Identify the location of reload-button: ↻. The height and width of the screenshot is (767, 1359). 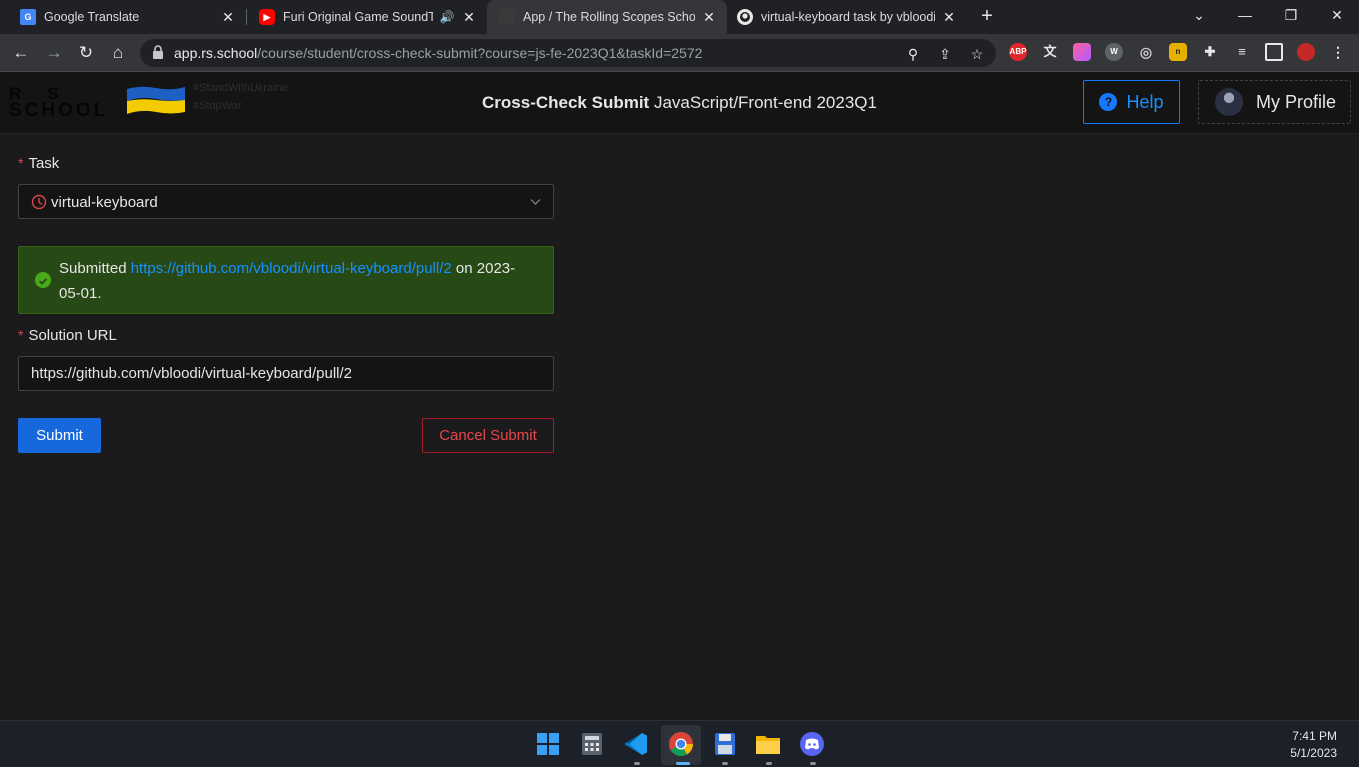
(86, 53).